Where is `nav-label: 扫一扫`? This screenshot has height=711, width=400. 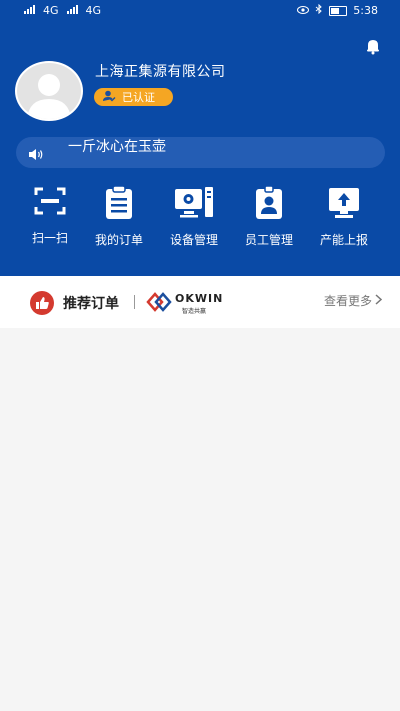
nav-label: 扫一扫 is located at coordinates (49, 238).